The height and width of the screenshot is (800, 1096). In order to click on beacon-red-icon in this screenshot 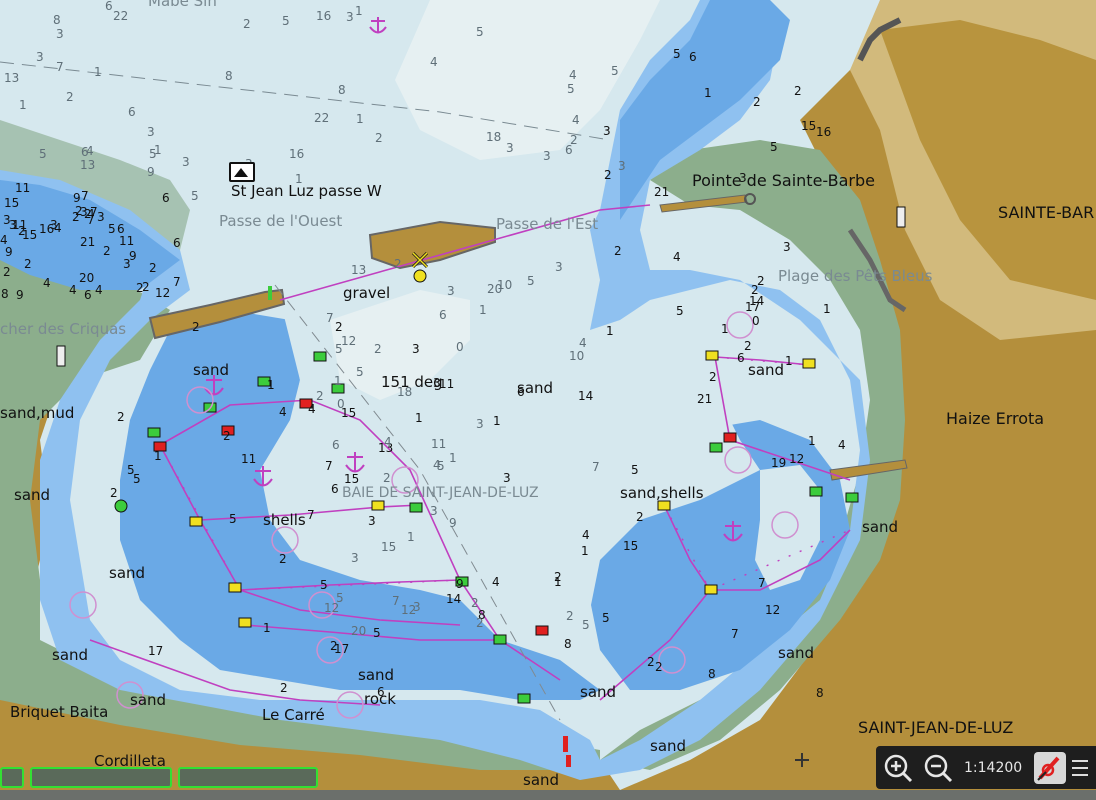, I will do `click(568, 761)`.